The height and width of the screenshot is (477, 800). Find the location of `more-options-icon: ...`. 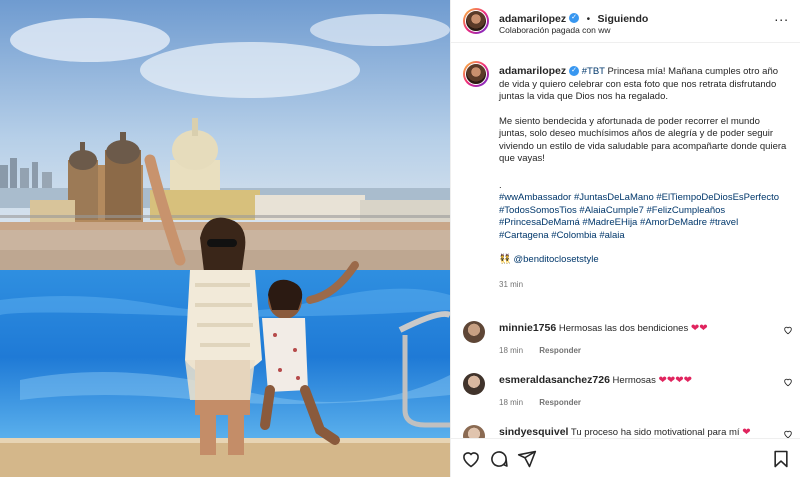

more-options-icon: ... is located at coordinates (781, 16).